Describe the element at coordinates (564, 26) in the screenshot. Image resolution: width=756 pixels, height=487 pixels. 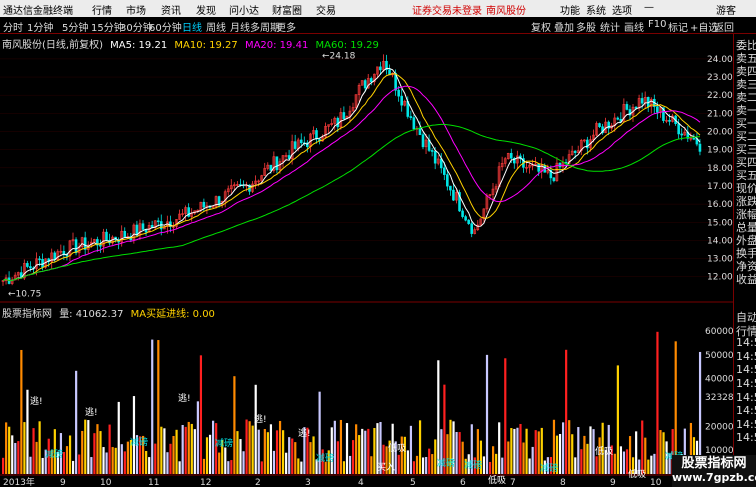
I see `toolbar-button: 叠加` at that location.